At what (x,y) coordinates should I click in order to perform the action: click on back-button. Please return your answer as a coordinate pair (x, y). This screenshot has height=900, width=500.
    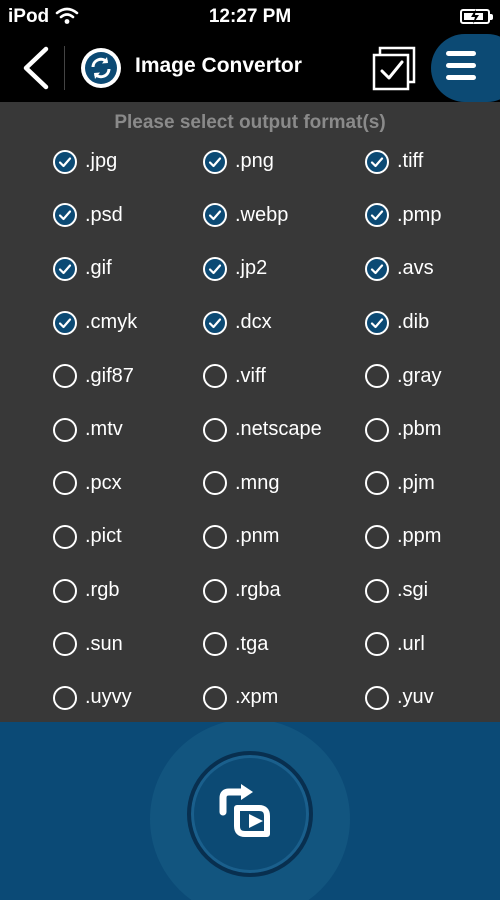
    Looking at the image, I should click on (36, 68).